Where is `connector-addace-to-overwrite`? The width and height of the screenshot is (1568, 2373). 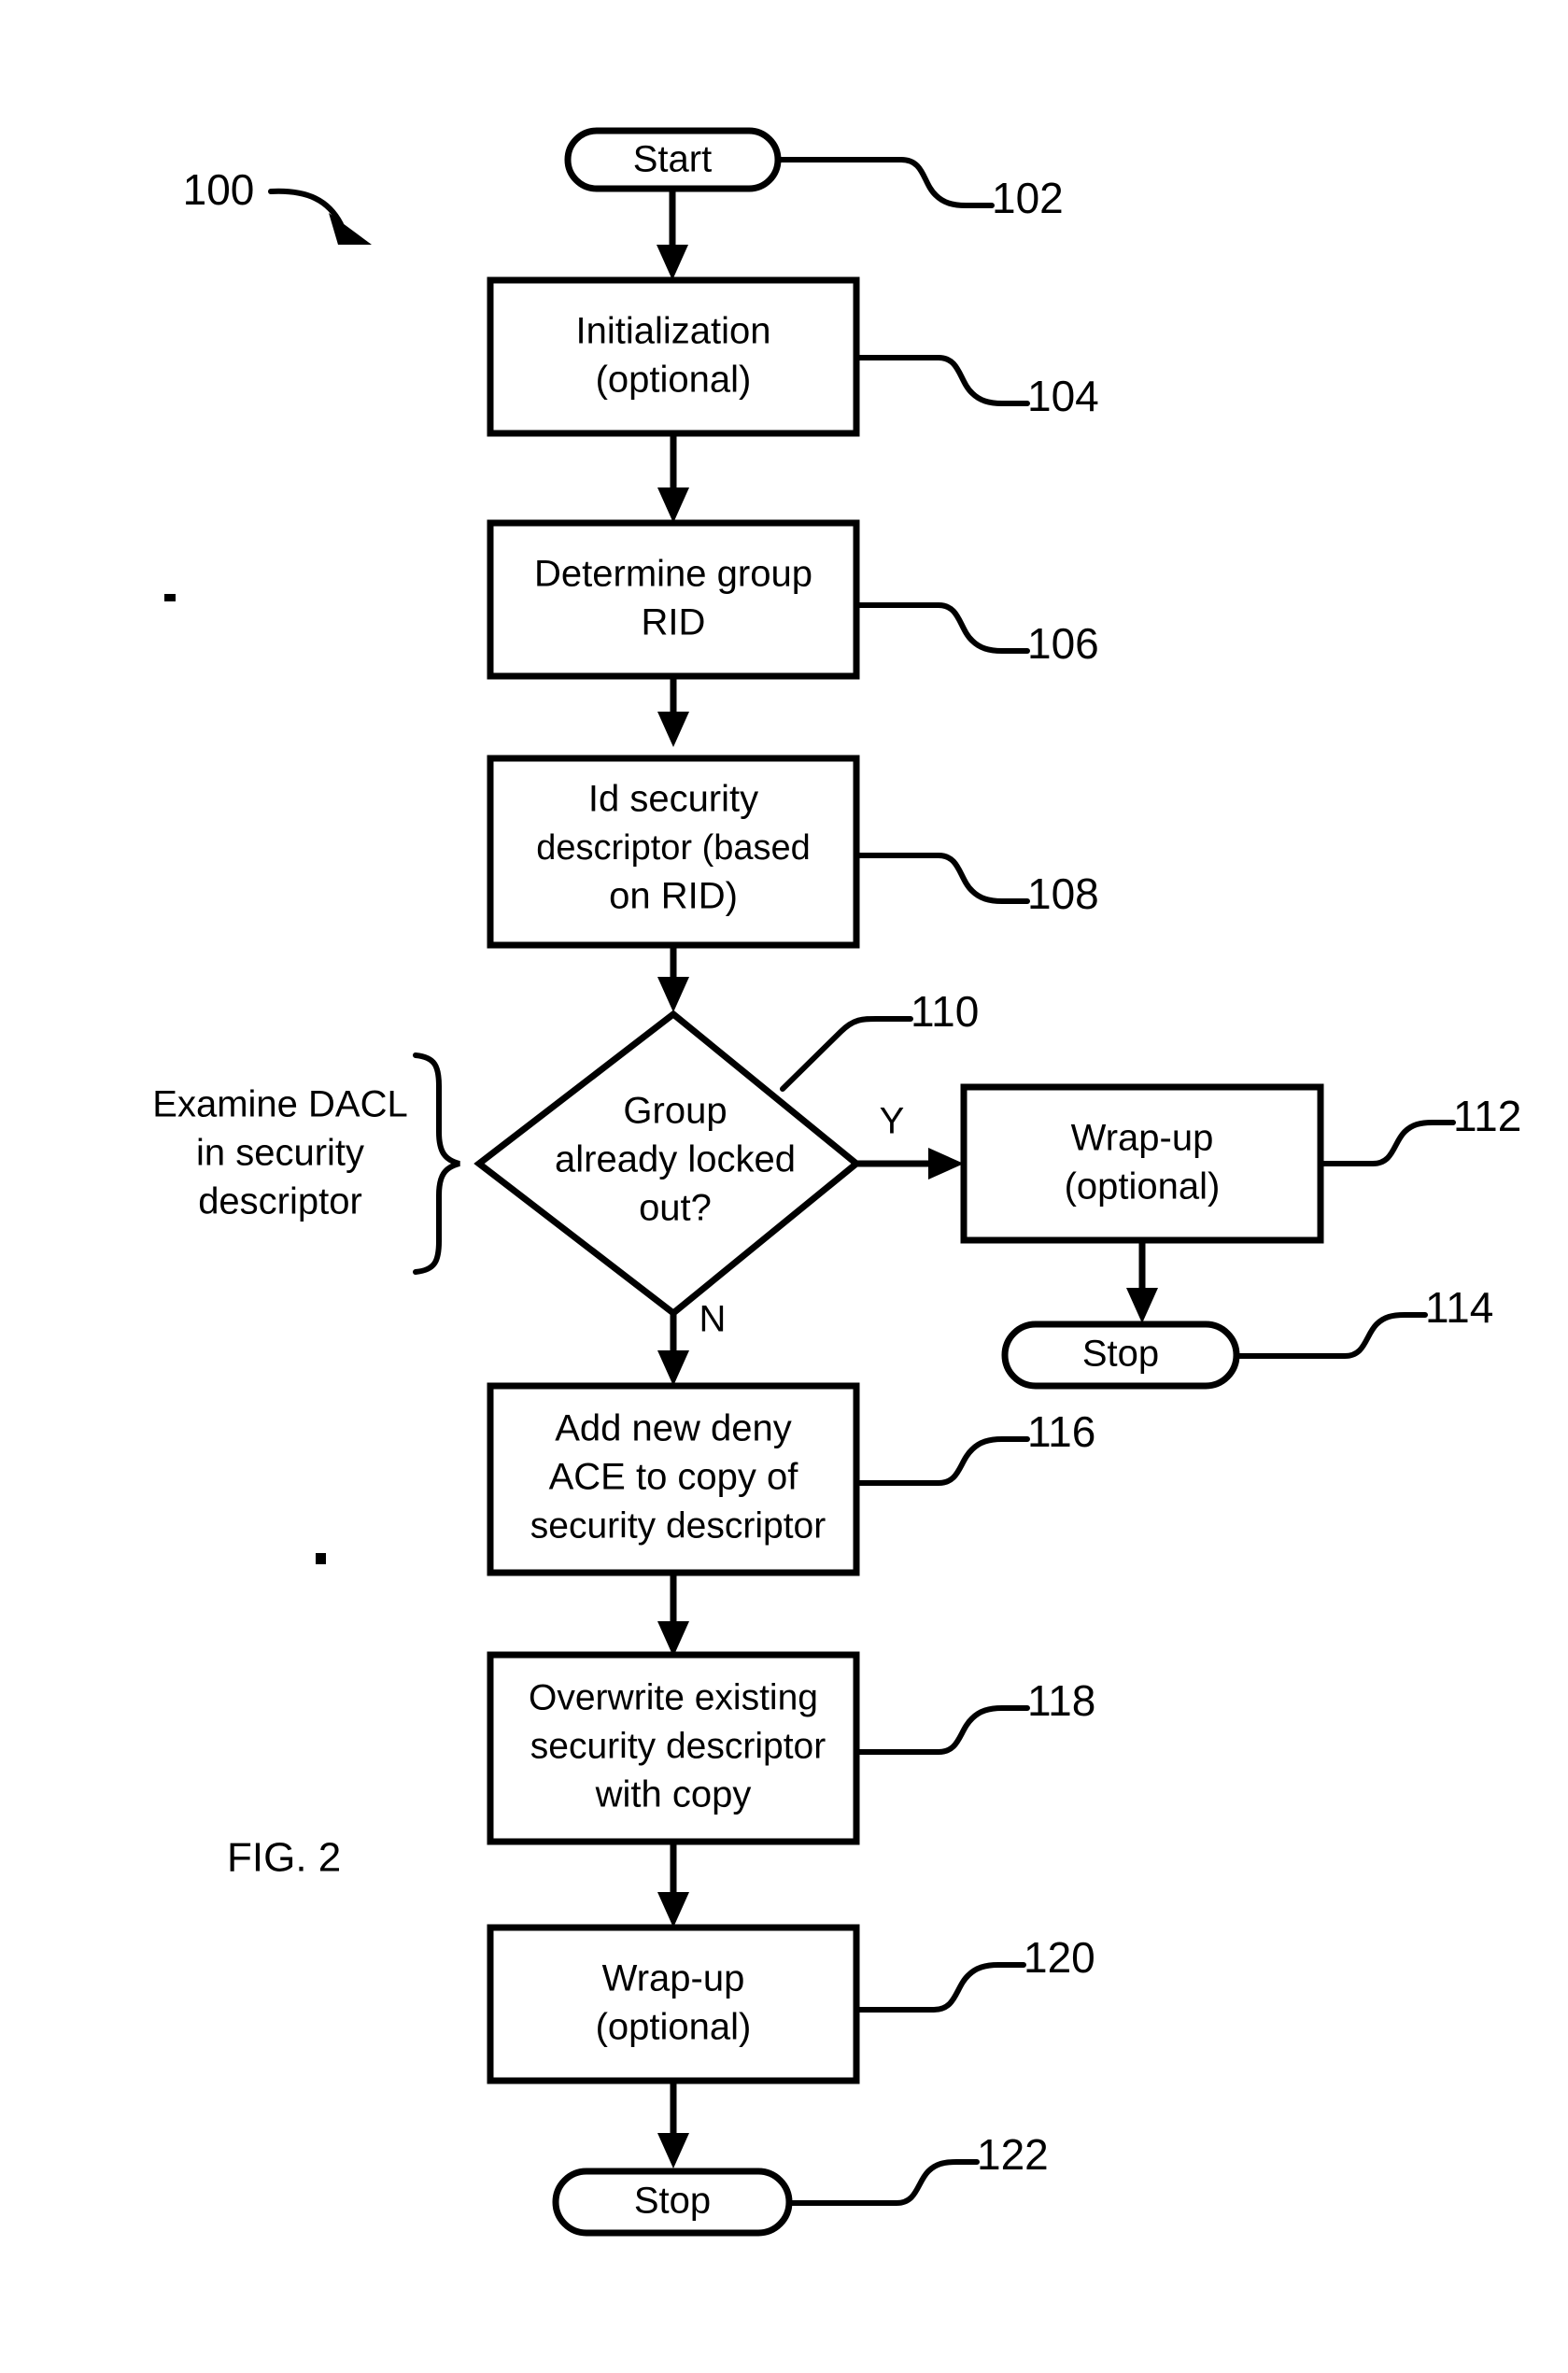 connector-addace-to-overwrite is located at coordinates (673, 1615).